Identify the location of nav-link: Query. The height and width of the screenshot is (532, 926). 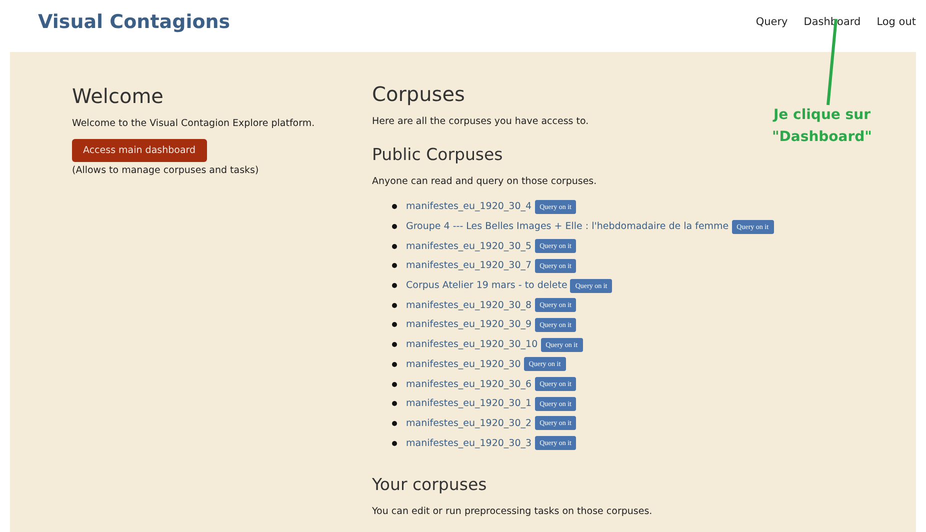
(772, 22).